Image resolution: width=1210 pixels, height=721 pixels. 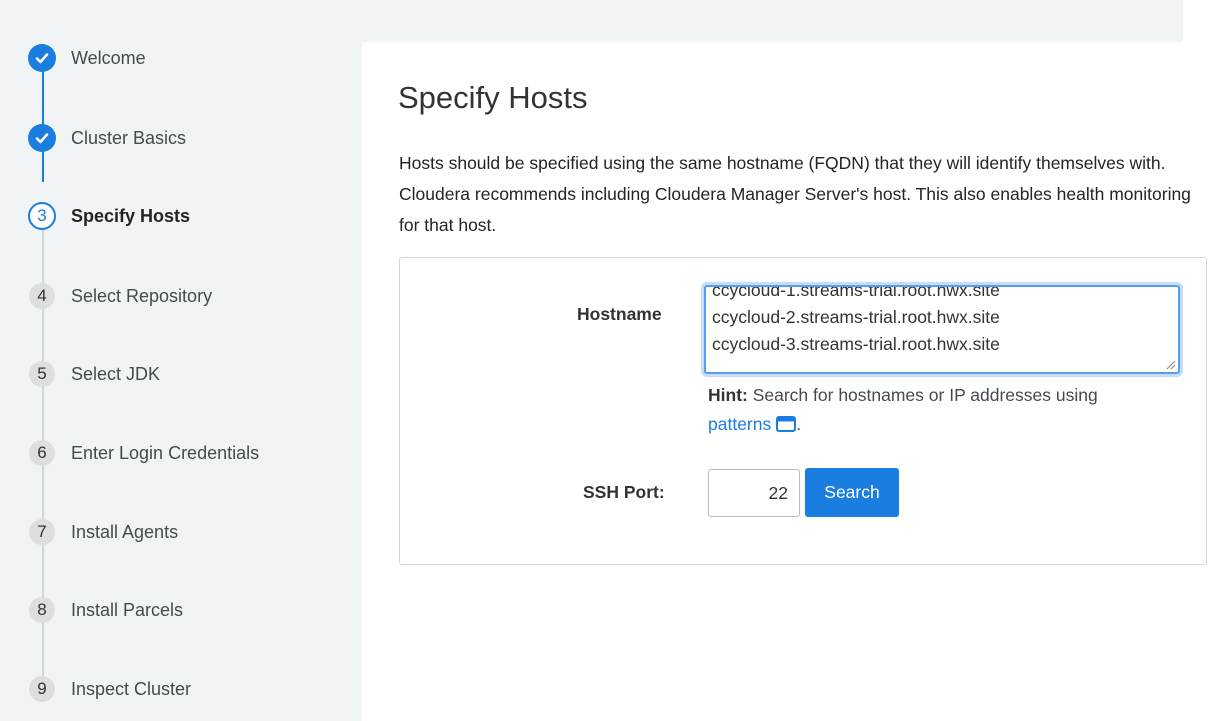 I want to click on page-title: Specify Hosts, so click(x=493, y=97).